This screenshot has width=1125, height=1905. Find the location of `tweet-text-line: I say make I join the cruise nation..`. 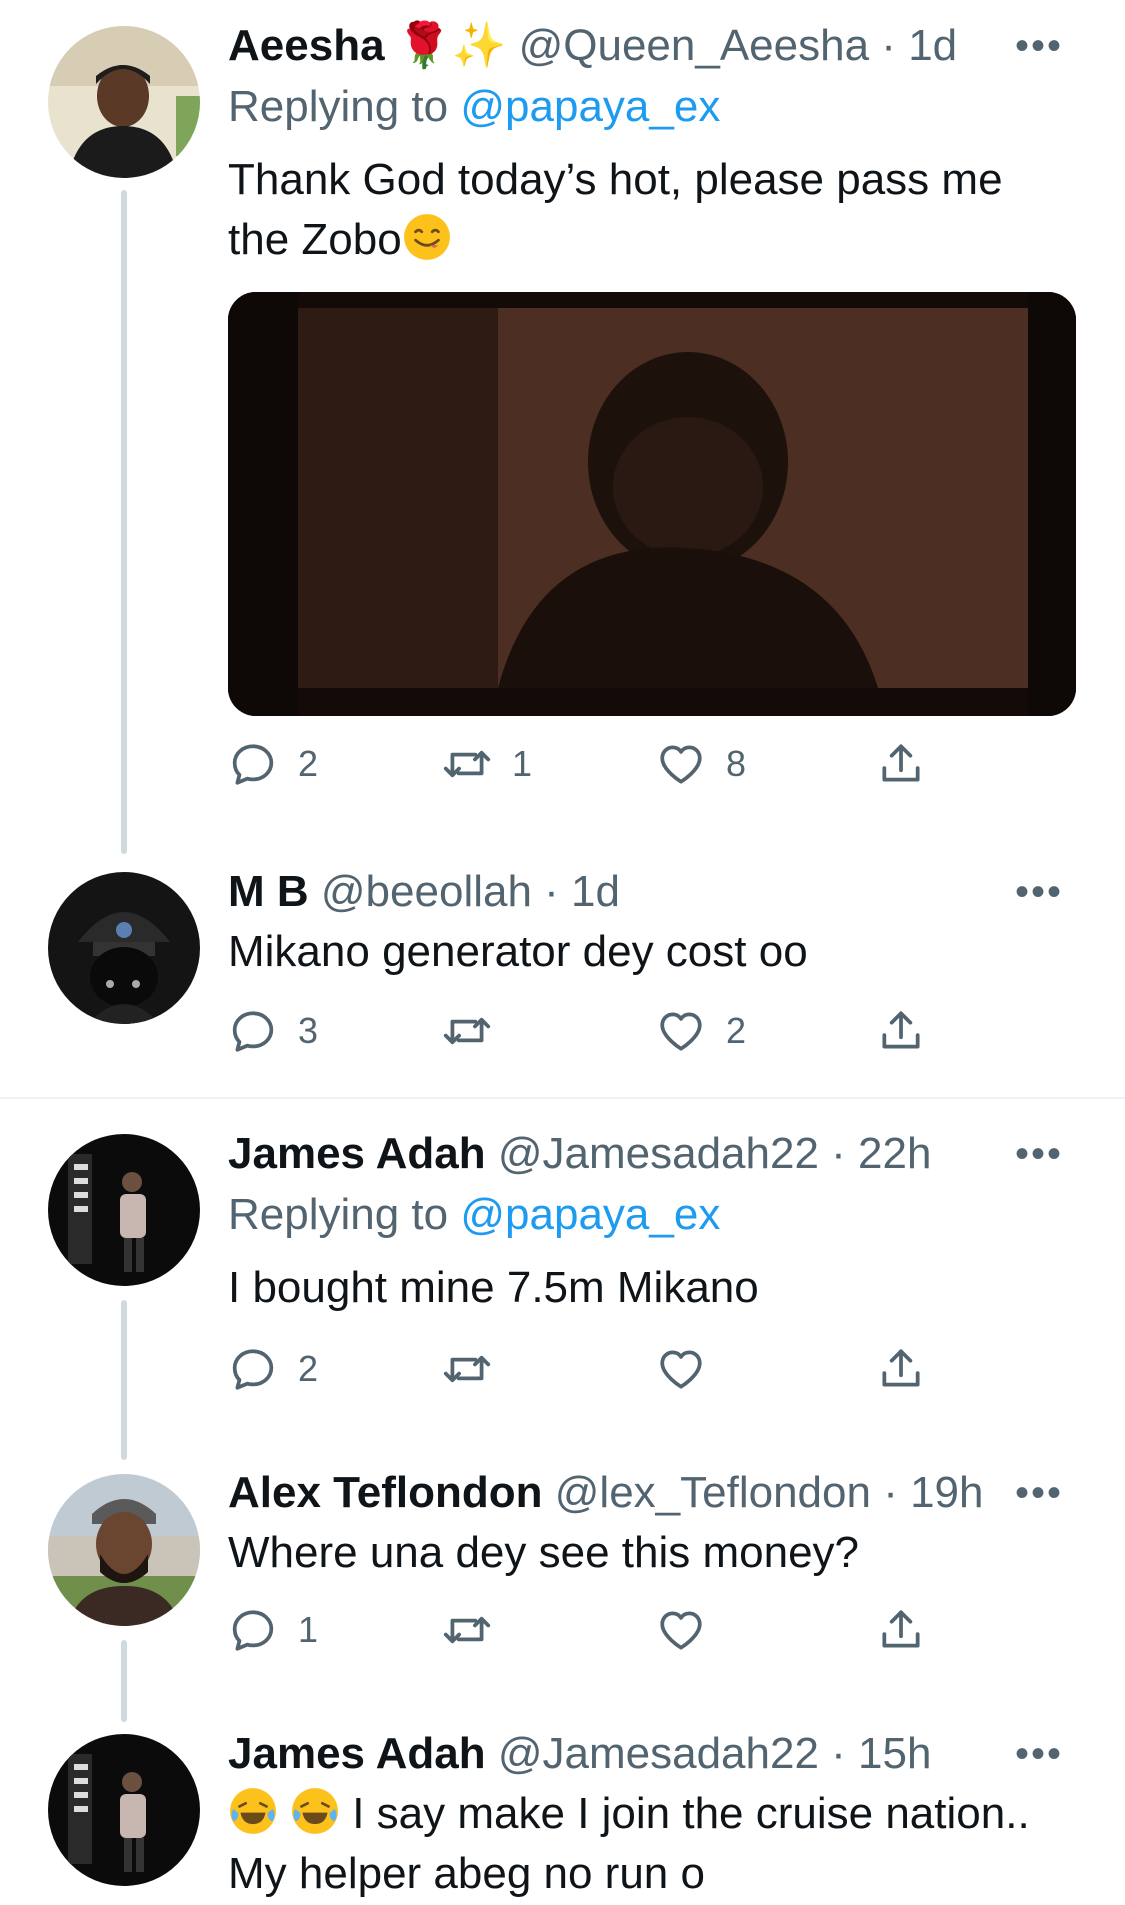

tweet-text-line: I say make I join the cruise nation.. is located at coordinates (656, 1814).